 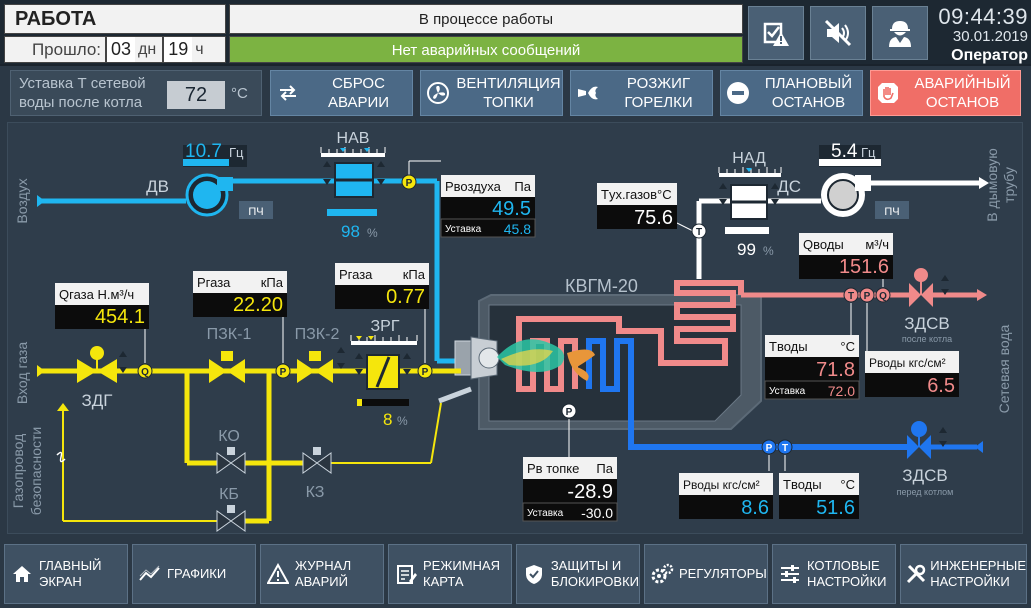 I want to click on process-status: В процессе работы, so click(x=486, y=19).